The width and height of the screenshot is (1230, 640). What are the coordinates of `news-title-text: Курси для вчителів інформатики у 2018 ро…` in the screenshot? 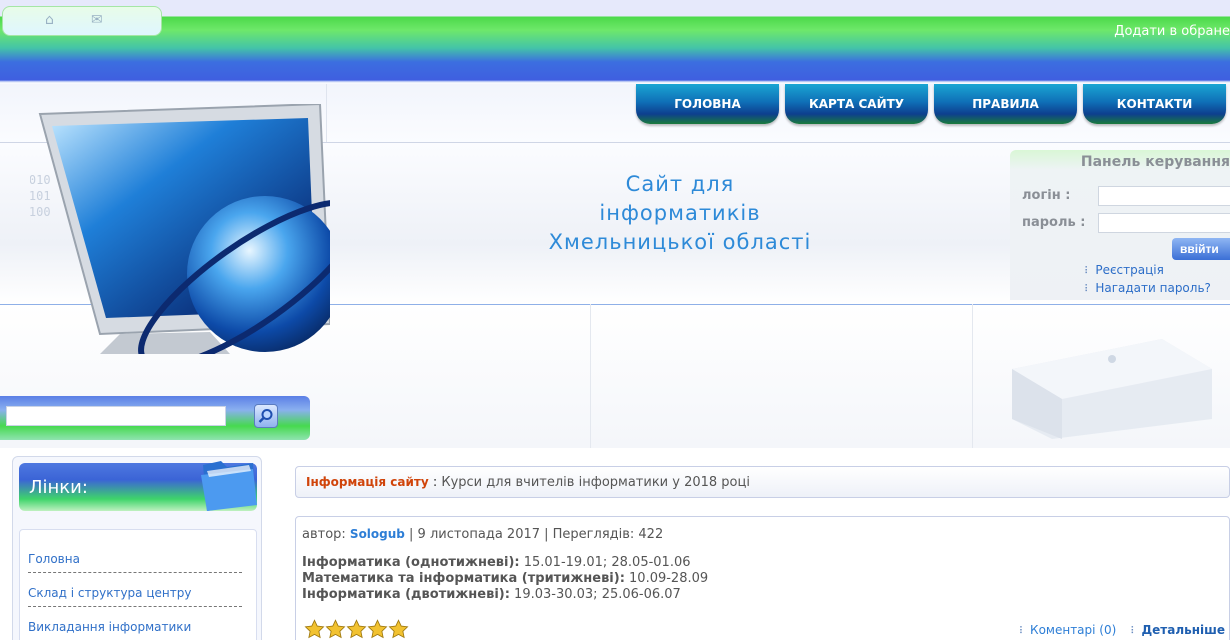 It's located at (595, 482).